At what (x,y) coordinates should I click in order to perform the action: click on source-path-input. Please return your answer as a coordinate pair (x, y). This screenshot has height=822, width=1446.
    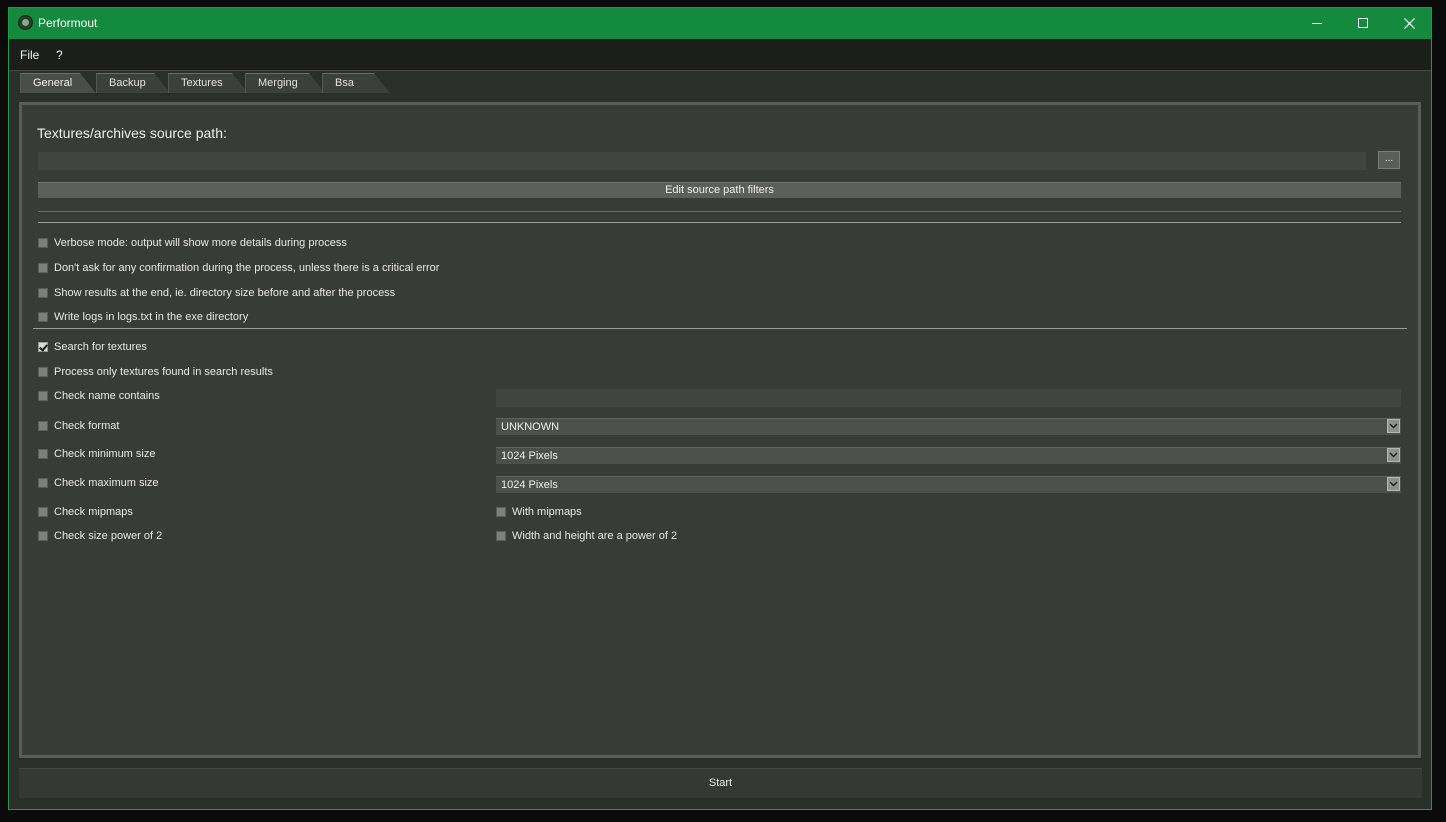
    Looking at the image, I should click on (702, 161).